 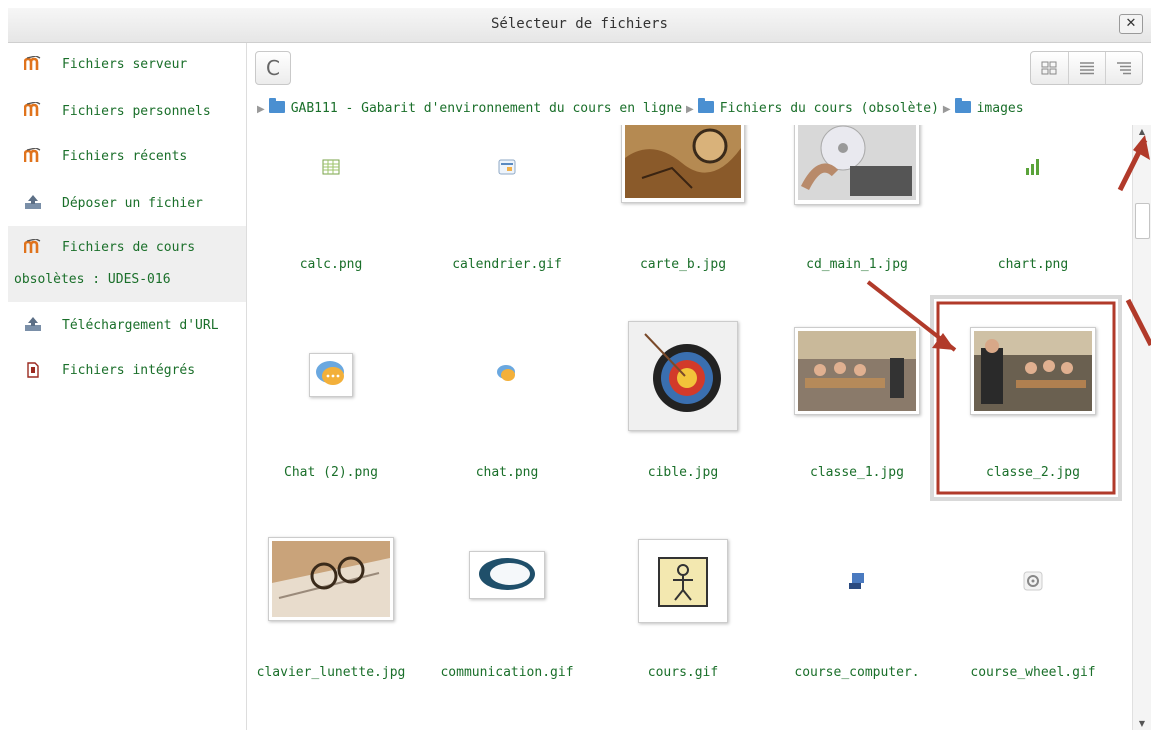 I want to click on calendar-icon, so click(x=507, y=167).